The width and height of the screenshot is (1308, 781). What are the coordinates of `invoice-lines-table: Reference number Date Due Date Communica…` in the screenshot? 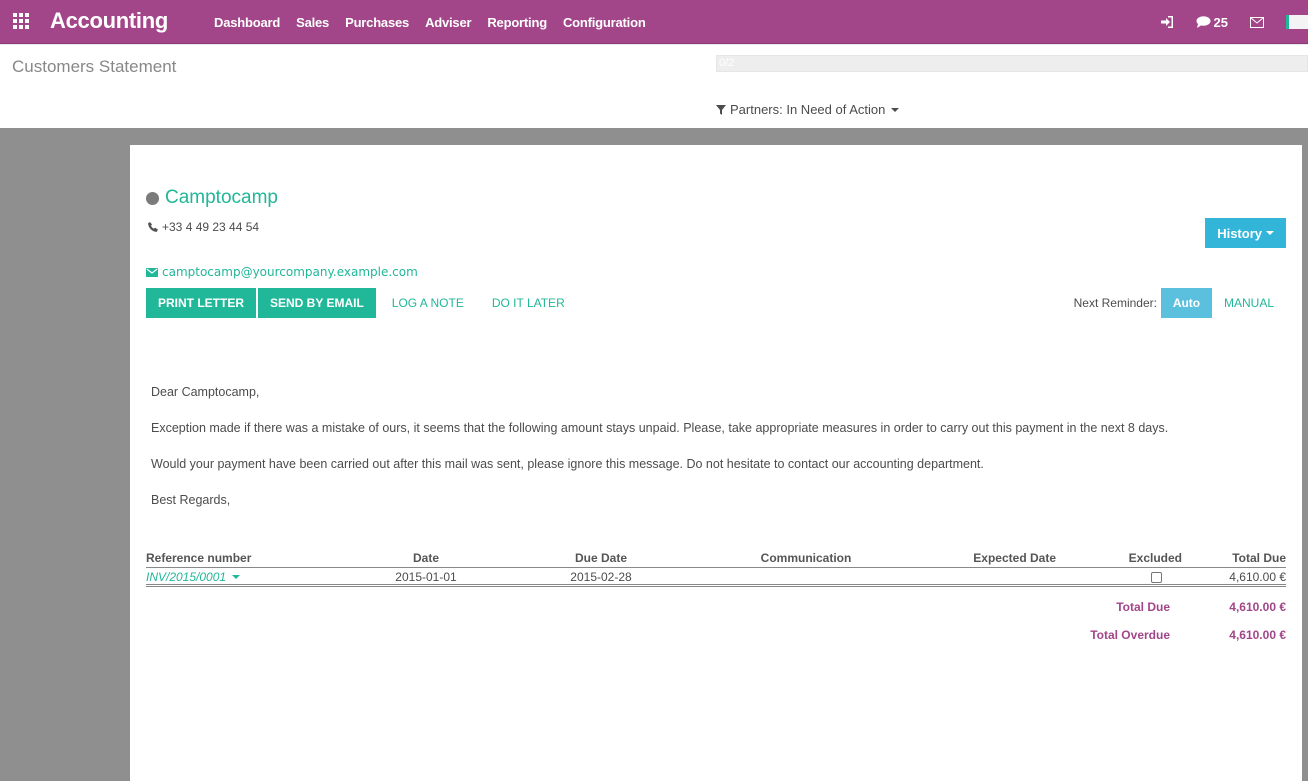 It's located at (716, 569).